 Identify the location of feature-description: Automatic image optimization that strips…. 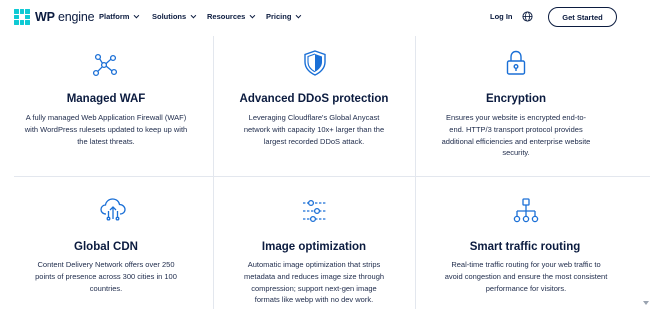
(314, 282).